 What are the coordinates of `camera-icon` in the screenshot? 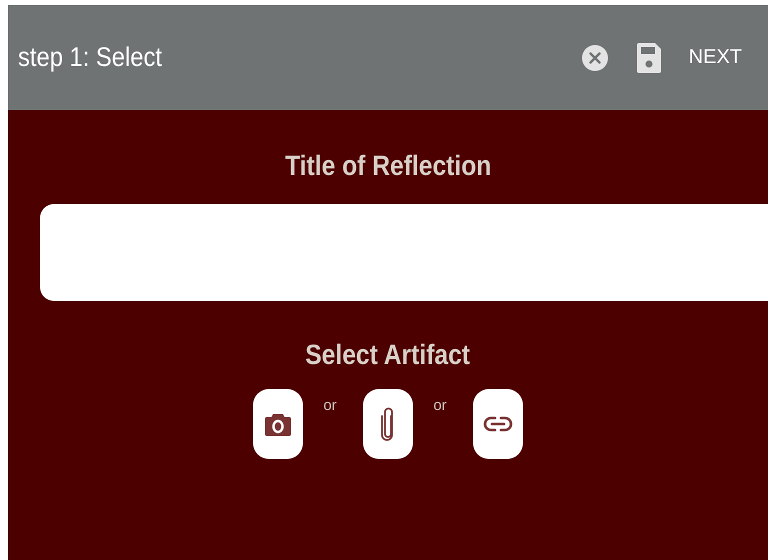 It's located at (278, 424).